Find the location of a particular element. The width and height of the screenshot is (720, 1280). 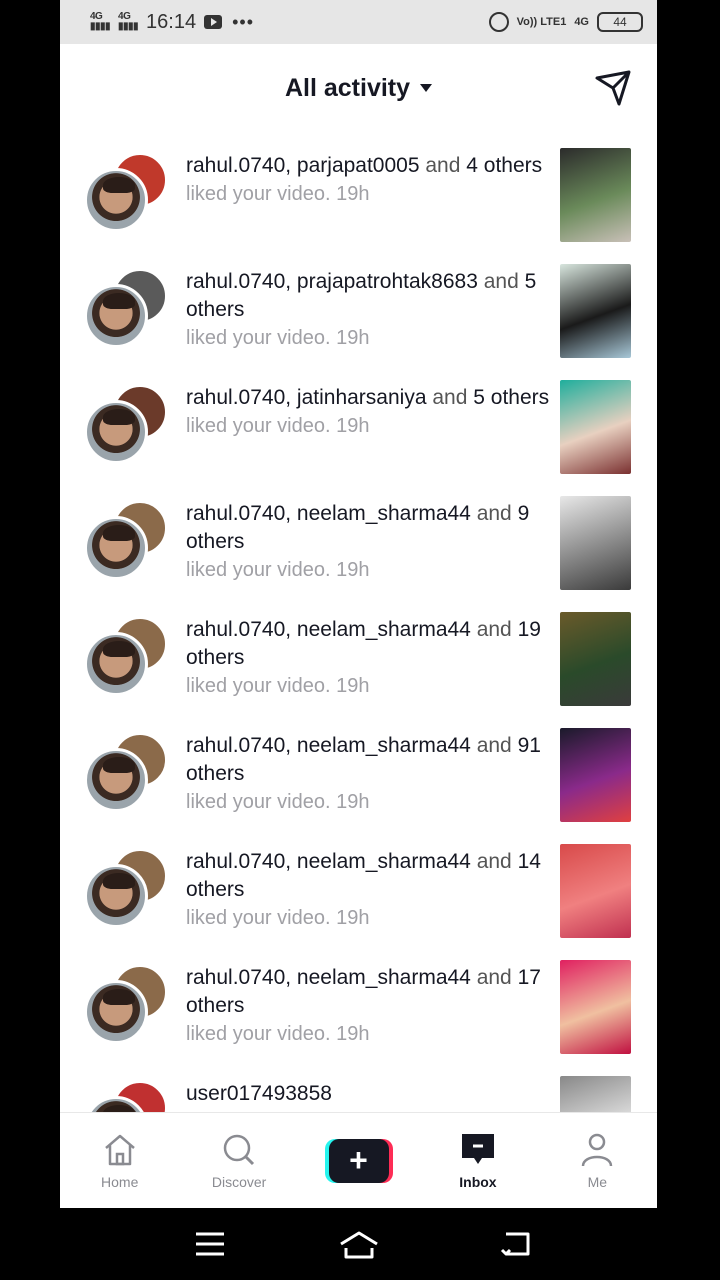

home-icon is located at coordinates (119, 1149).